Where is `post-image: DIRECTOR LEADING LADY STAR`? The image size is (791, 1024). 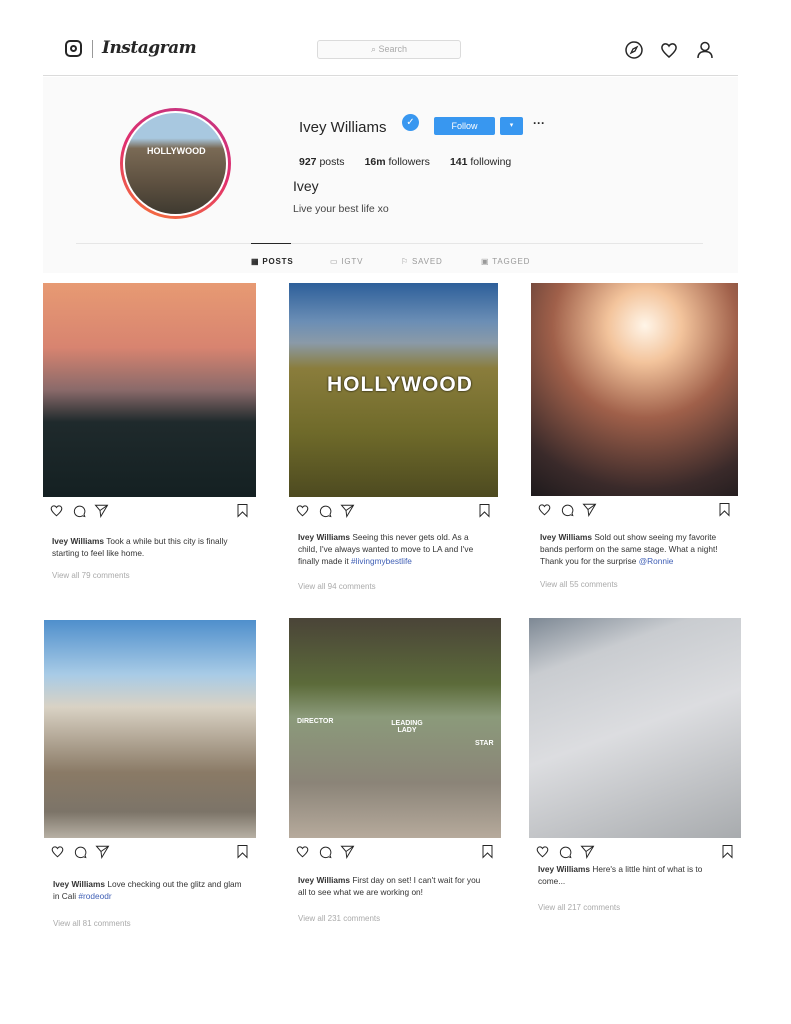 post-image: DIRECTOR LEADING LADY STAR is located at coordinates (395, 728).